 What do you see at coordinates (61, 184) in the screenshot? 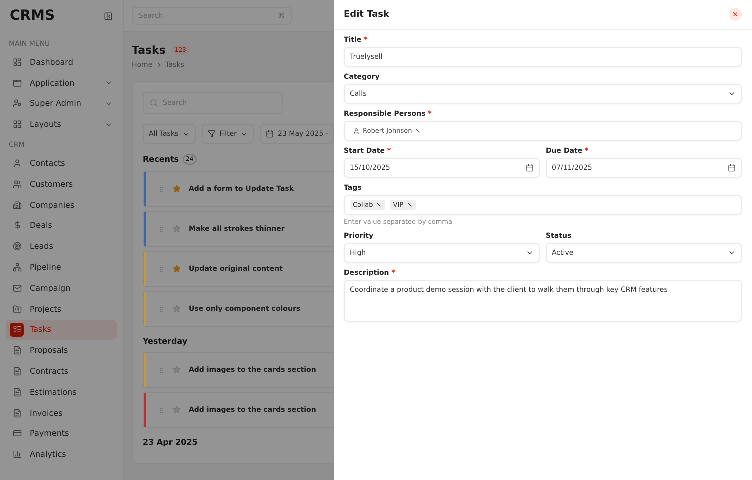
I see `sidebar-item: Customers` at bounding box center [61, 184].